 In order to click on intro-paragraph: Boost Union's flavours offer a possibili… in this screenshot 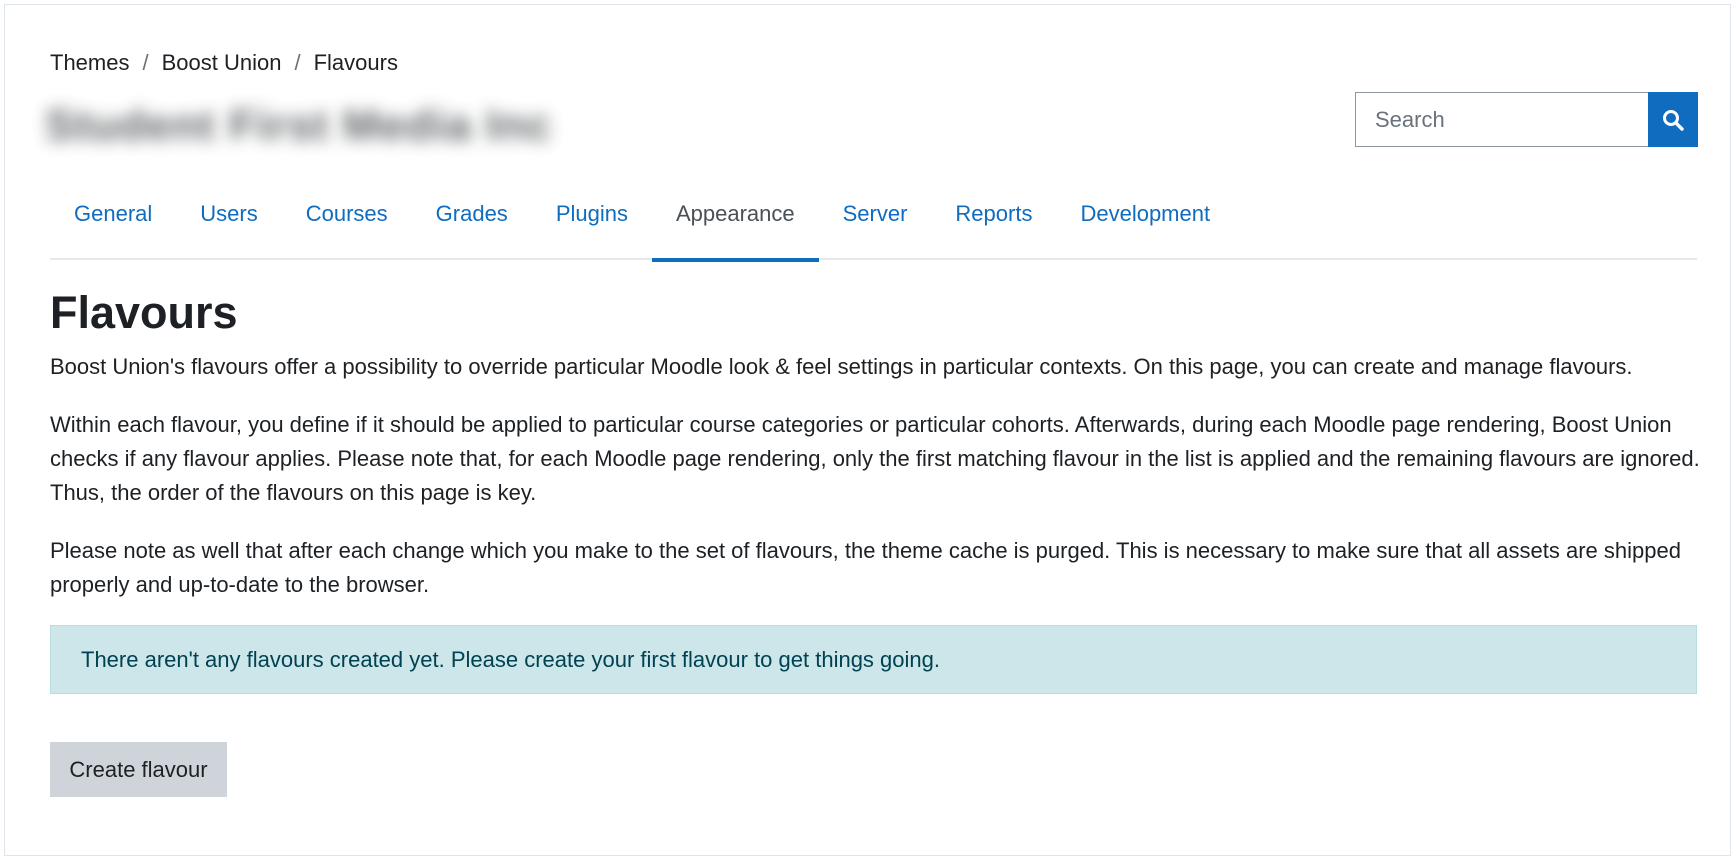, I will do `click(841, 366)`.